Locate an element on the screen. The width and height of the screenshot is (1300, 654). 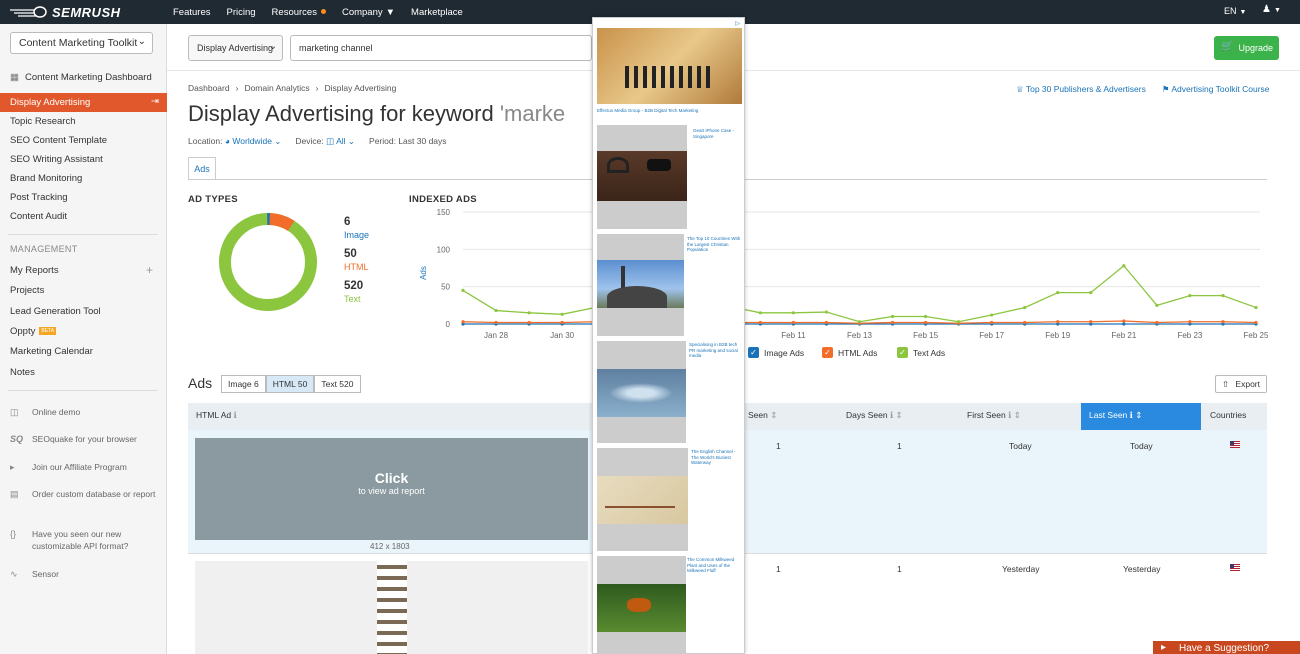
sidebar-item-seo-content-template: SEO Content Template is located at coordinates (83, 140).